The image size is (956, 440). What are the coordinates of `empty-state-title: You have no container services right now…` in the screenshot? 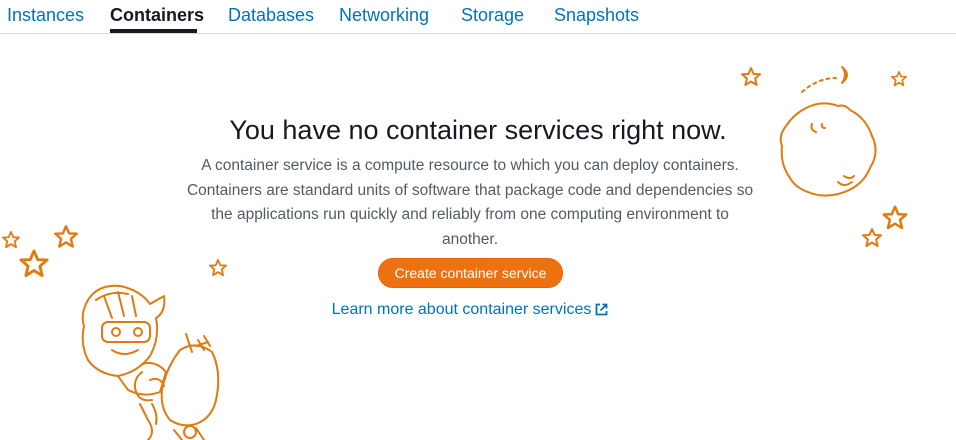 It's located at (478, 130).